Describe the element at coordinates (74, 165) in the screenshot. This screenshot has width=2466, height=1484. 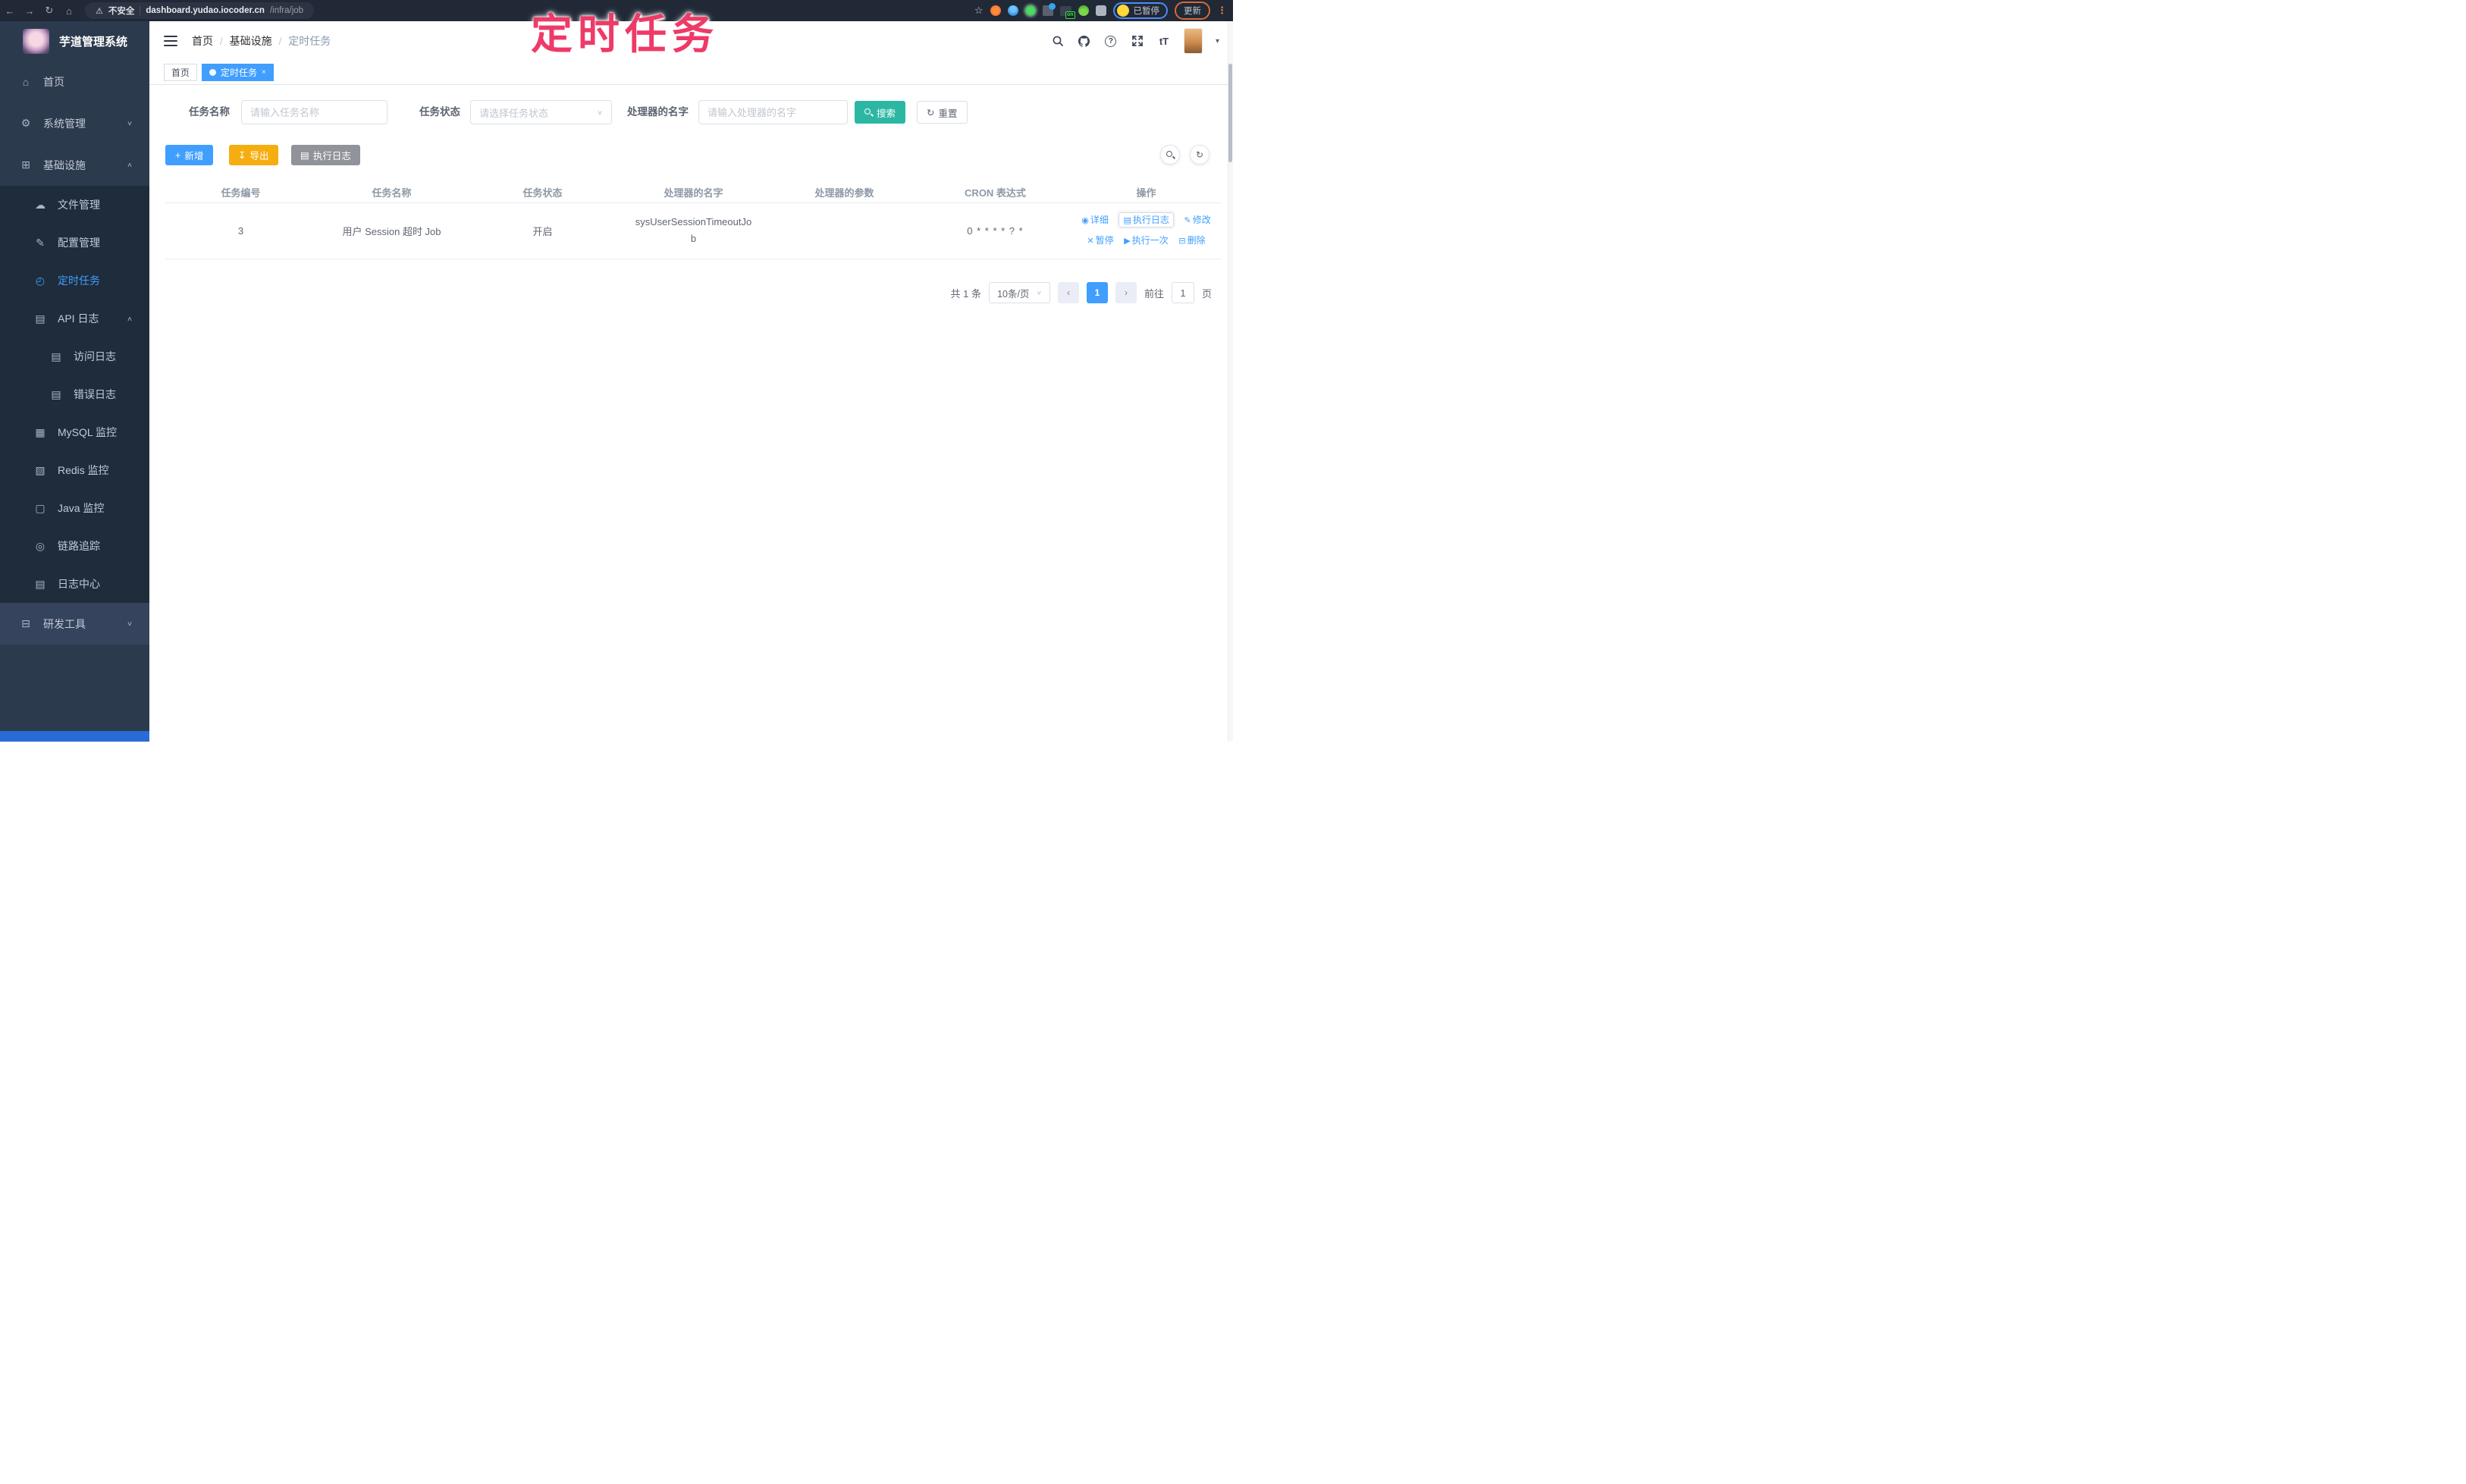
I see `sidebar-item-infrastructure: ⊞ 基础设施 ∧` at that location.